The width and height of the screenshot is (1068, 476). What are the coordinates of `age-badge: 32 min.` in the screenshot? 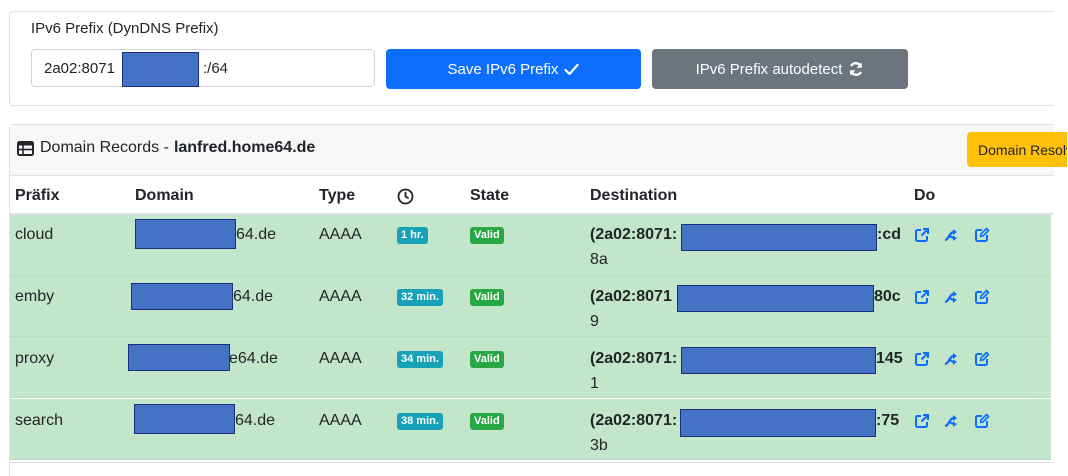 It's located at (420, 297).